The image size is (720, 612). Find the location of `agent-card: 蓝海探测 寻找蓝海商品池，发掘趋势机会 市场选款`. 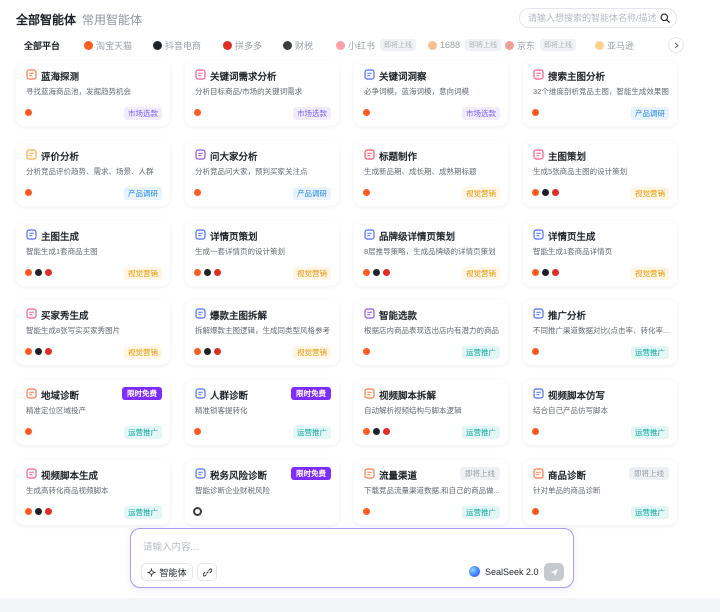

agent-card: 蓝海探测 寻找蓝海商品池，发掘趋势机会 市场选款 is located at coordinates (93, 93).